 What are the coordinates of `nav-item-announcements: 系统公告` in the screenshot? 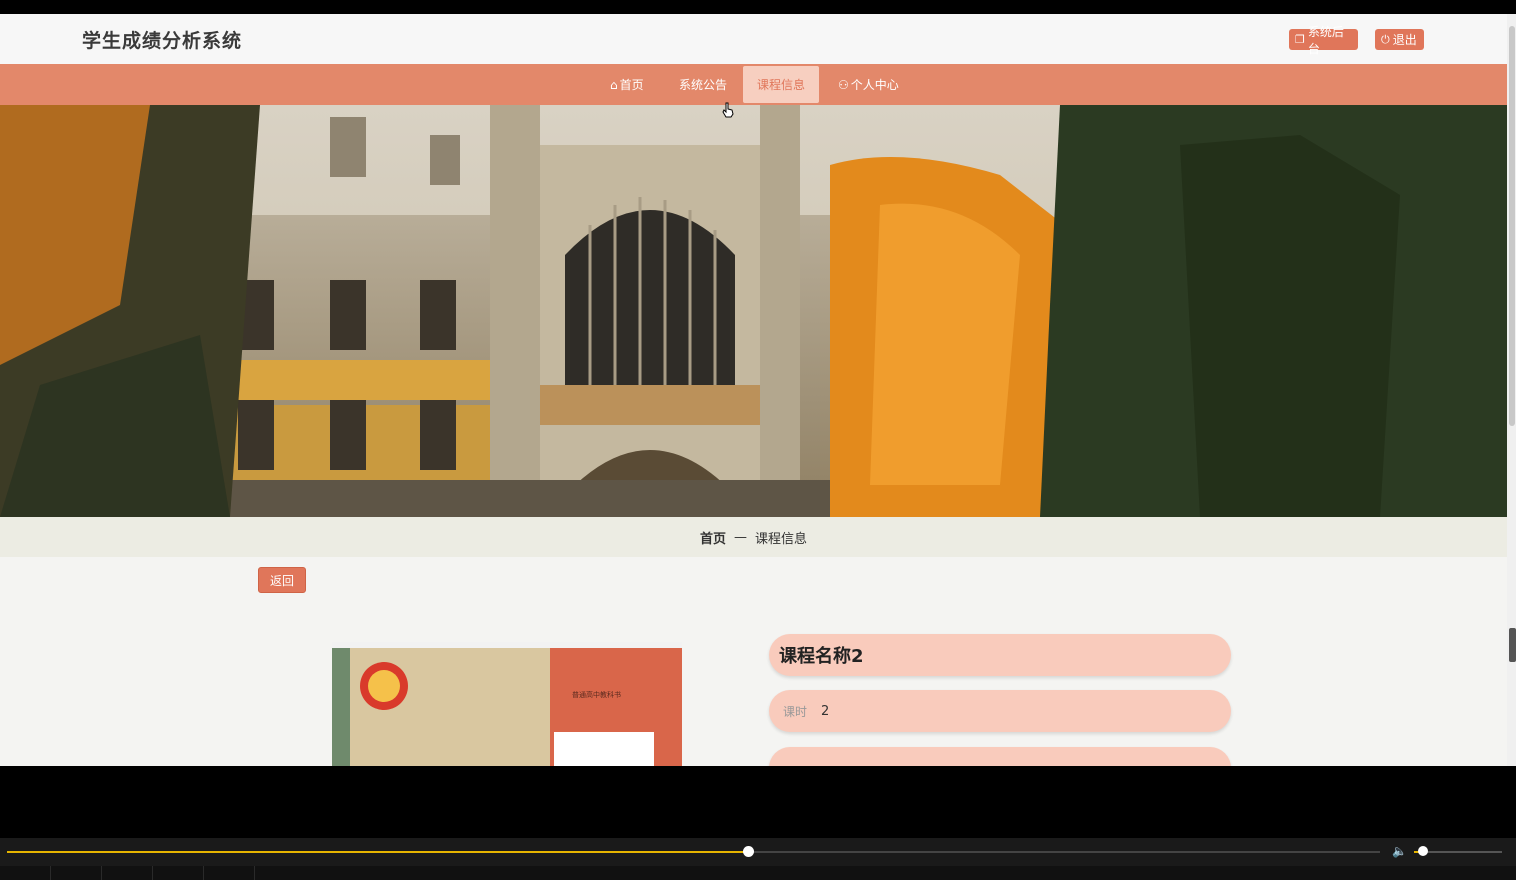 It's located at (703, 84).